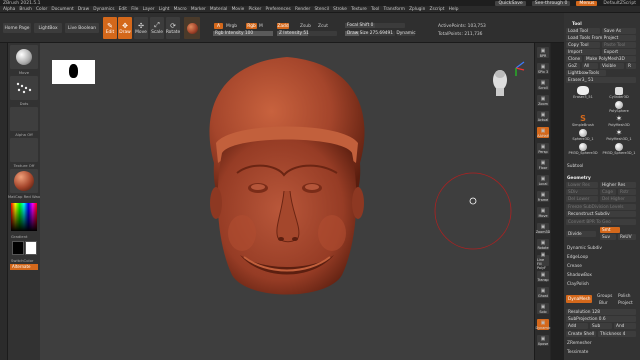  What do you see at coordinates (543, 52) in the screenshot?
I see `shelf-bpr-button: ▣ BPR` at bounding box center [543, 52].